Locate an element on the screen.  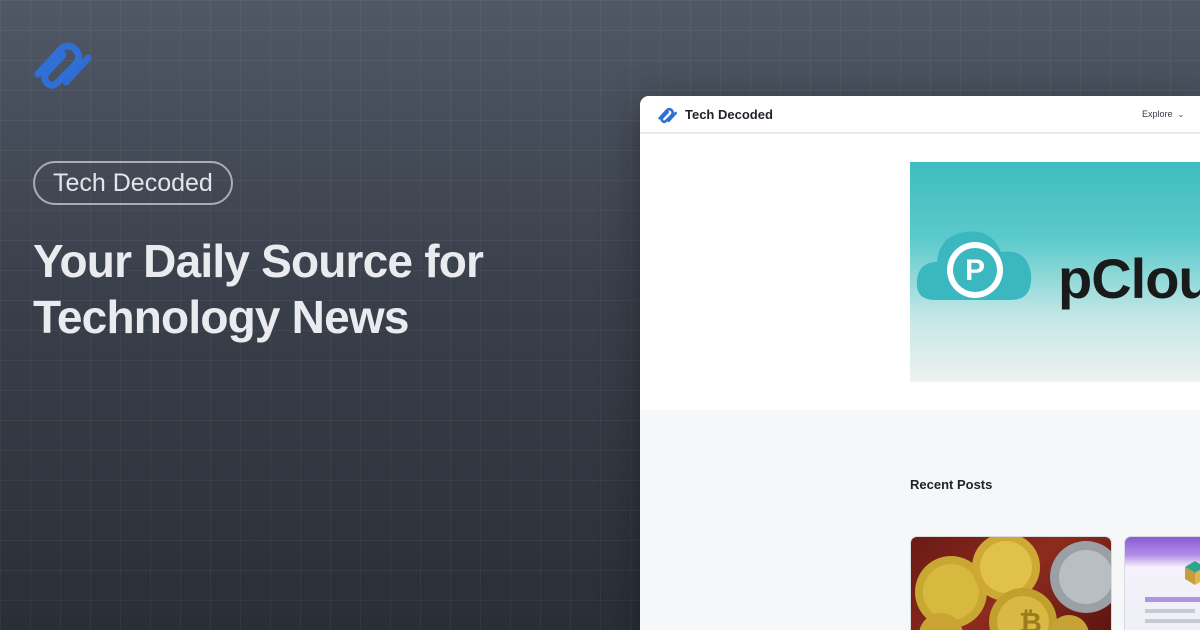
post-card-app is located at coordinates (1162, 583).